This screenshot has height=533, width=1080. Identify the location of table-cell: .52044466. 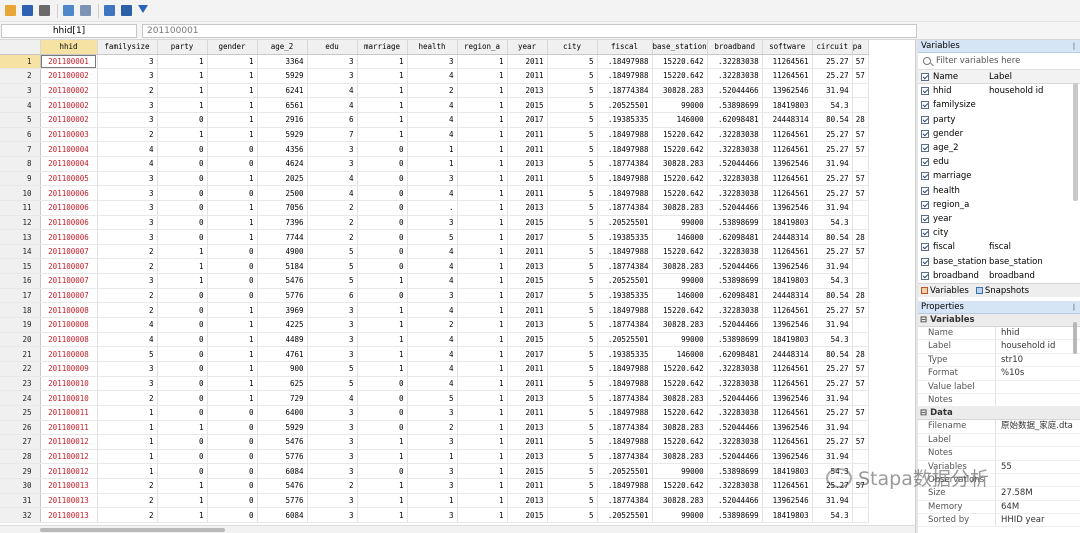
(735, 457).